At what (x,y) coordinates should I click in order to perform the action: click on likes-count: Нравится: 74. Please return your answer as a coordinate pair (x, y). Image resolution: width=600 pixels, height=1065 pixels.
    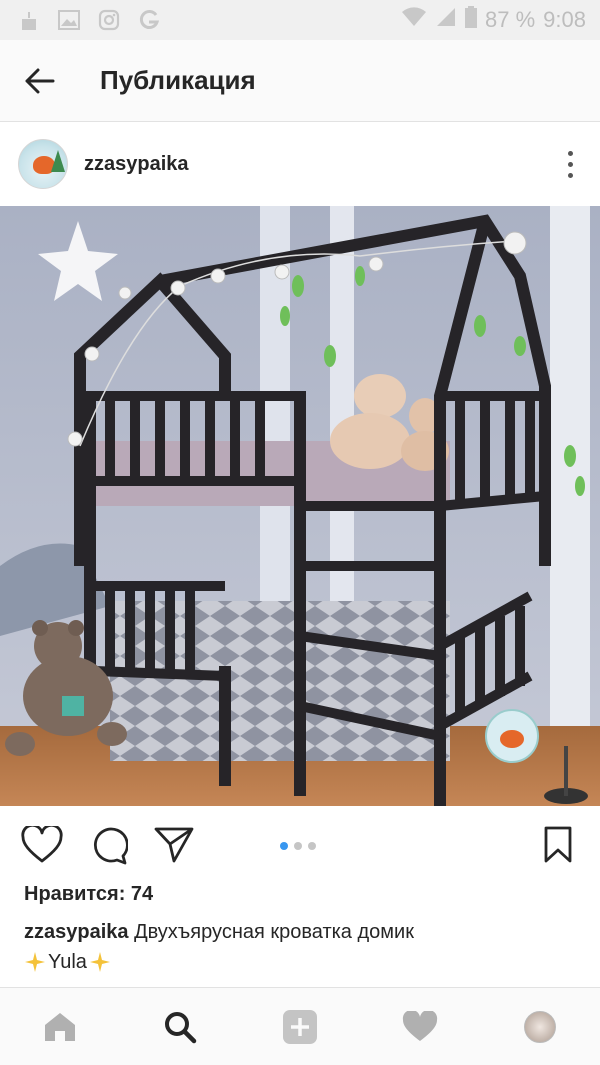
    Looking at the image, I should click on (88, 894).